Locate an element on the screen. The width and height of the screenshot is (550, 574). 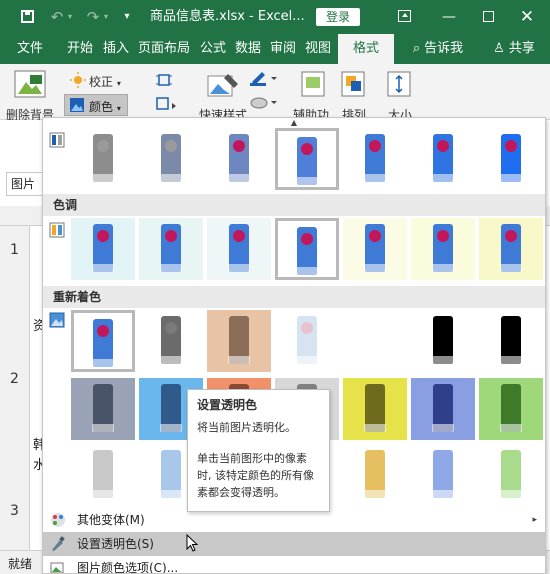
share-label: 共享 is located at coordinates (521, 48).